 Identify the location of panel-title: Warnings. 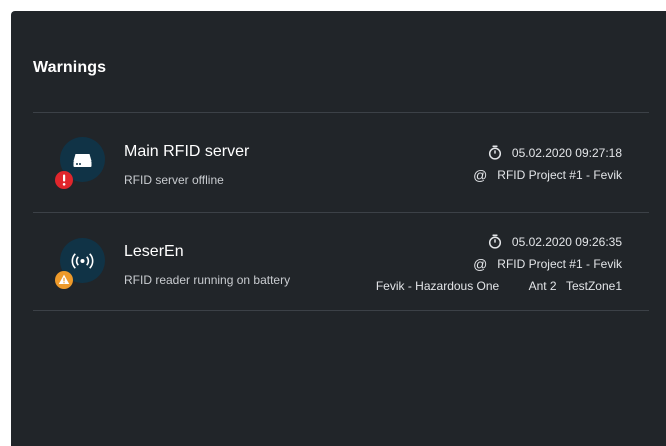
(70, 67).